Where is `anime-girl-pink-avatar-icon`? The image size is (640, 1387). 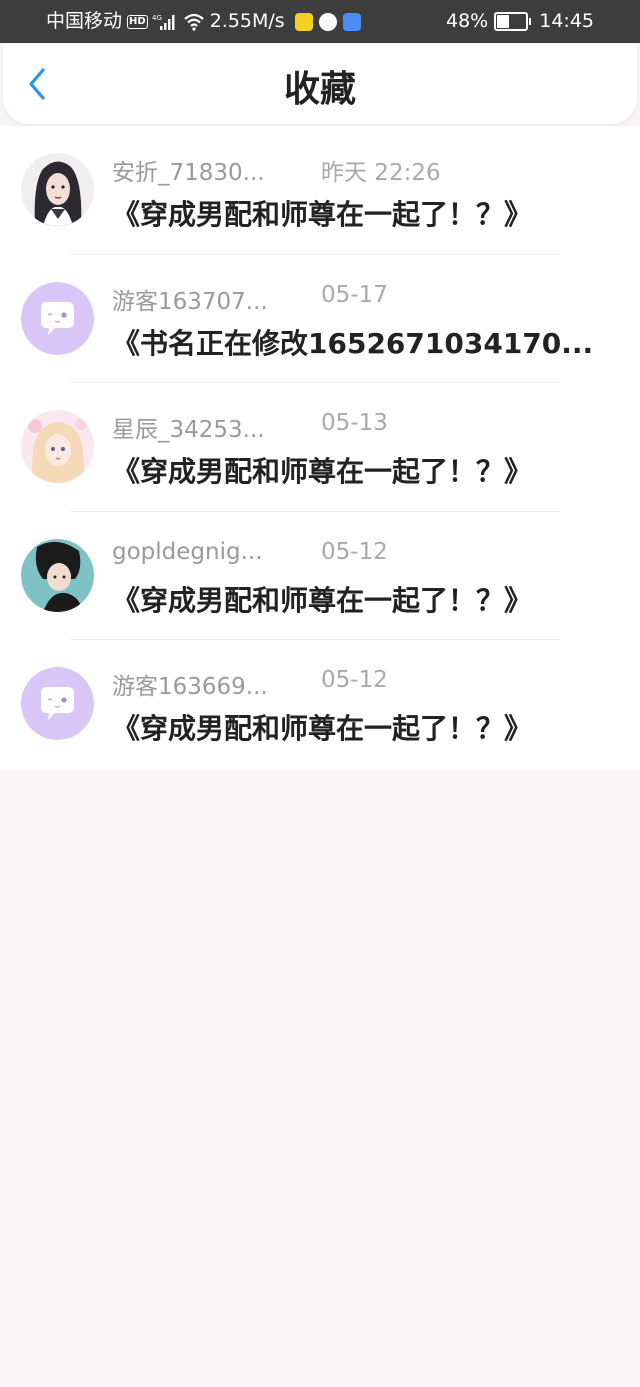 anime-girl-pink-avatar-icon is located at coordinates (57, 446).